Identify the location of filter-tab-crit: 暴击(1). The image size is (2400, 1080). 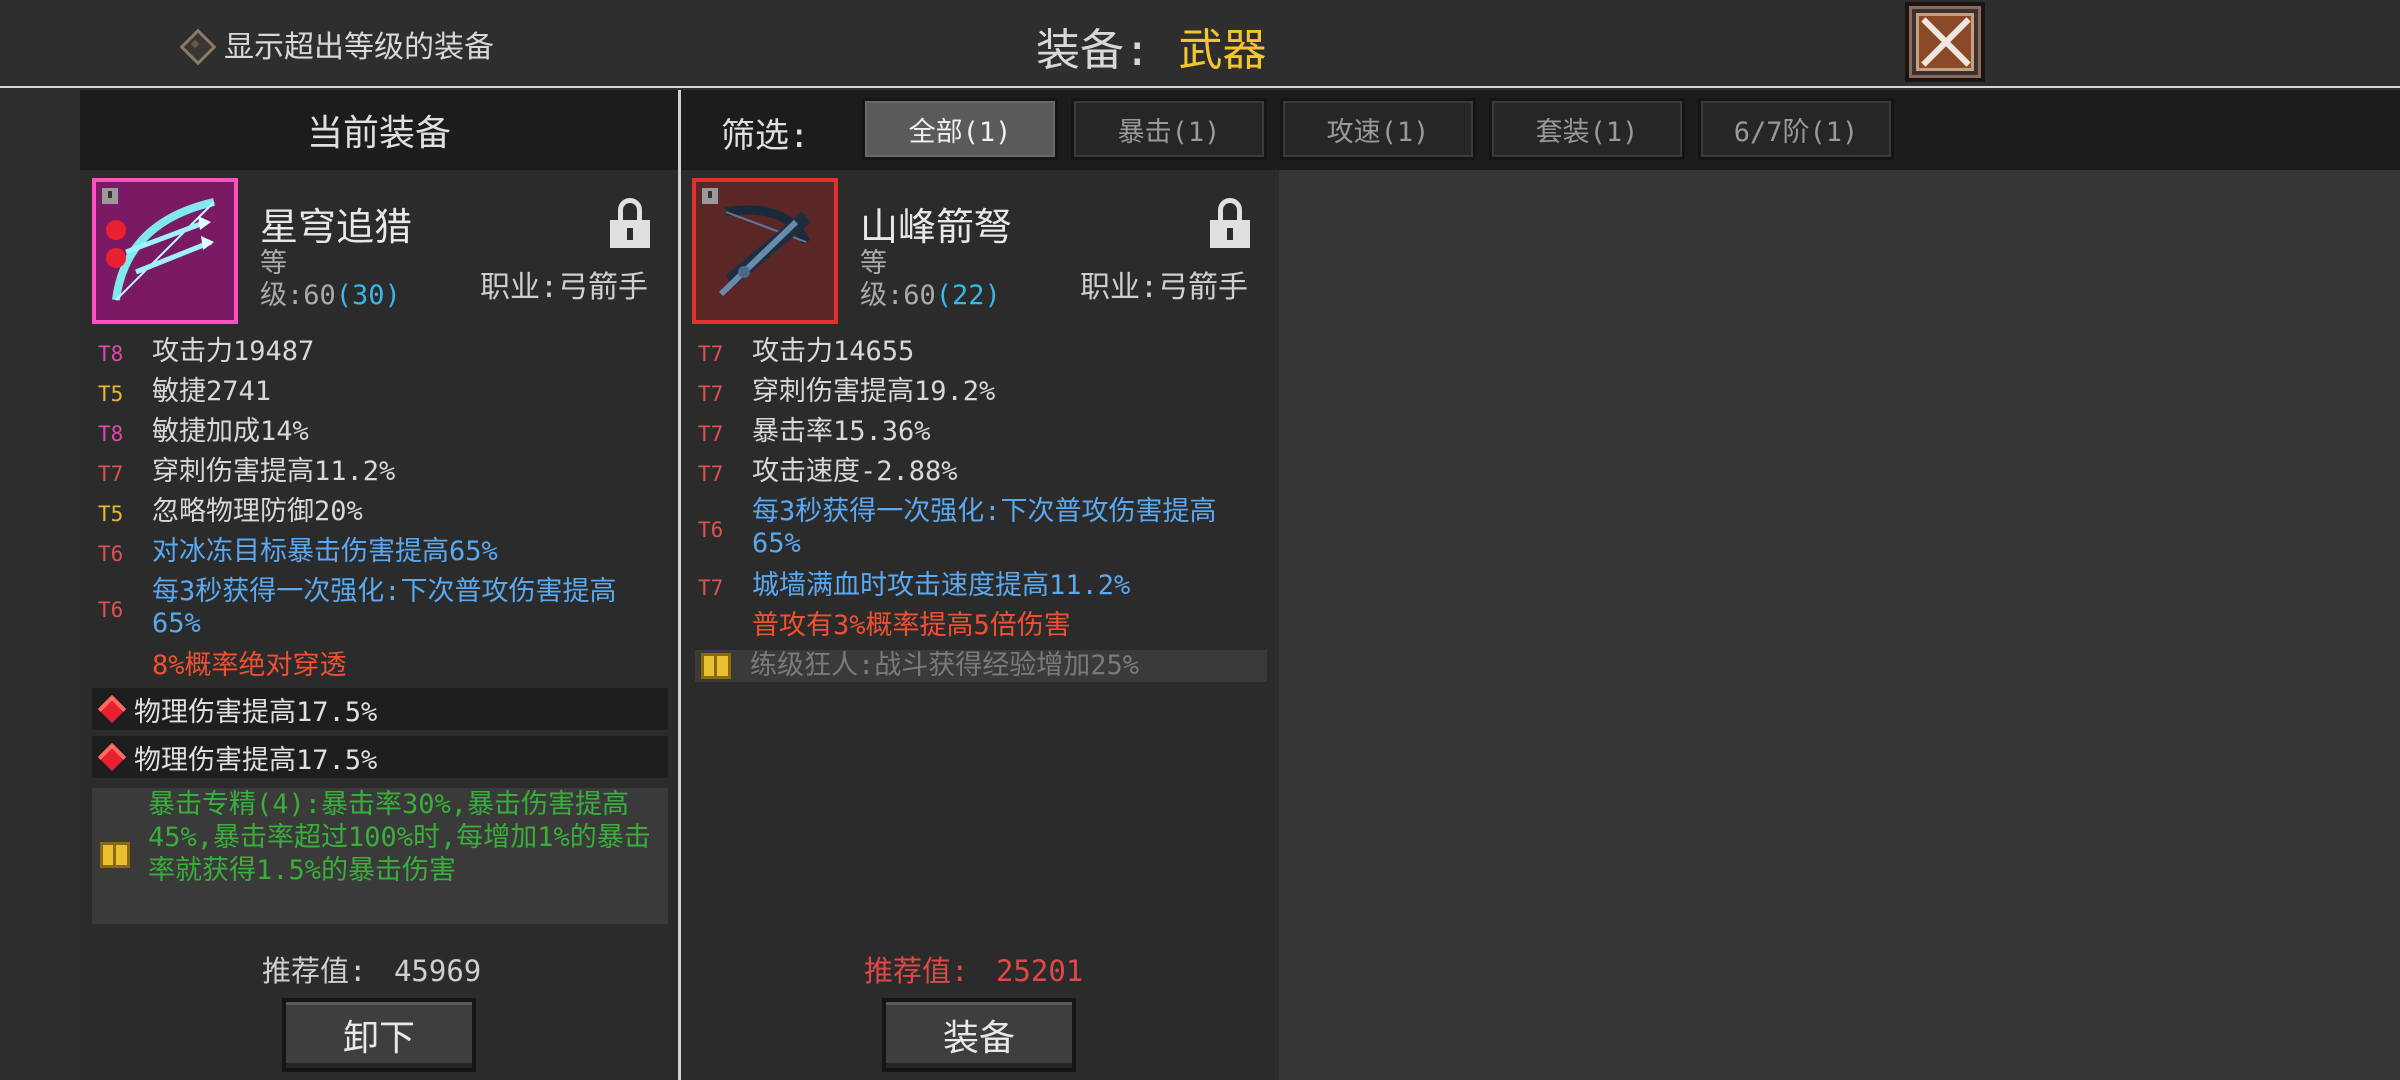
(1169, 129).